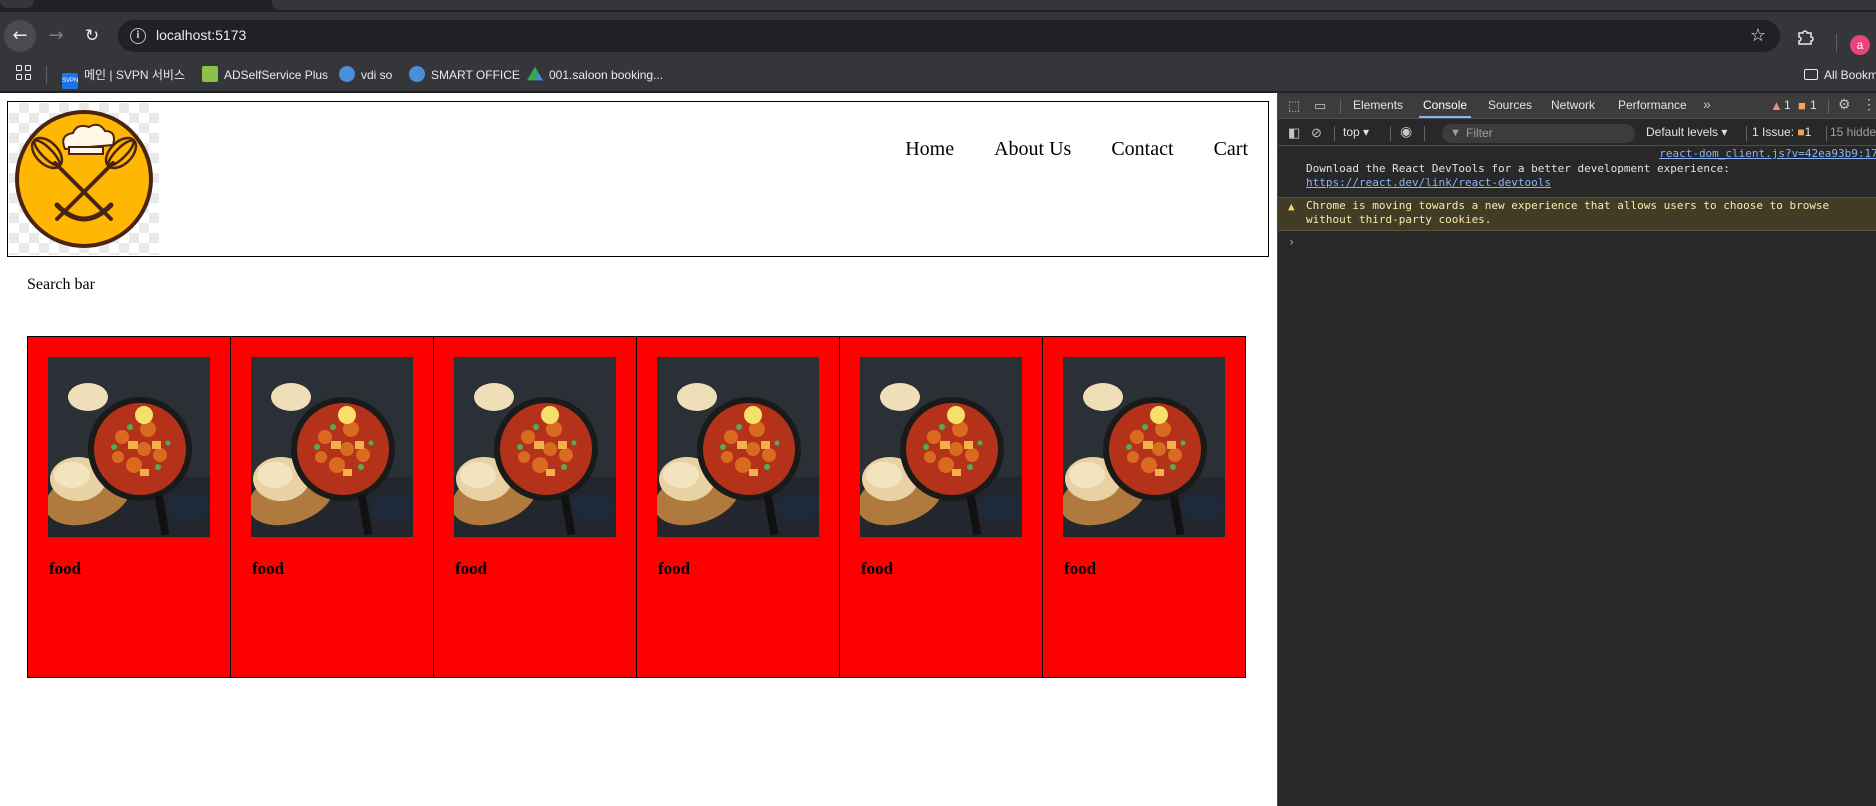 Image resolution: width=1876 pixels, height=806 pixels. I want to click on nav-about-link: About Us, so click(1032, 149).